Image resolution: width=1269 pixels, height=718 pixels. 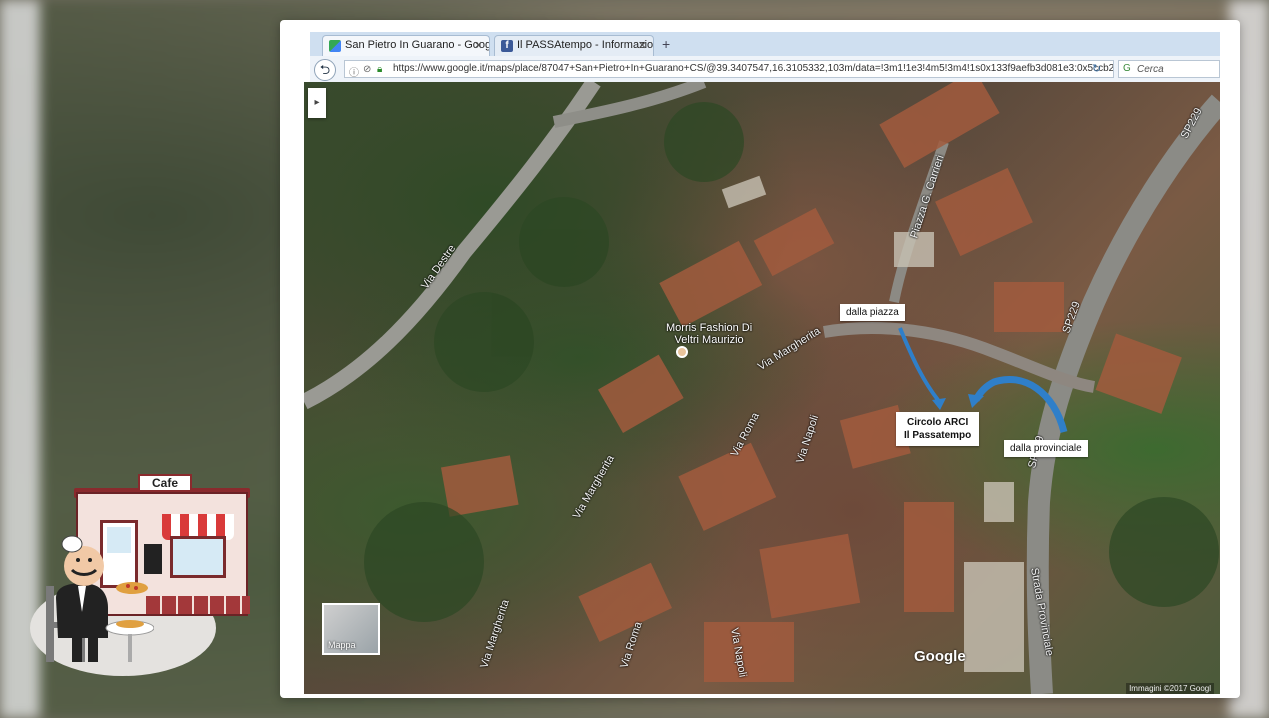 I want to click on google-maps-favicon-icon, so click(x=335, y=46).